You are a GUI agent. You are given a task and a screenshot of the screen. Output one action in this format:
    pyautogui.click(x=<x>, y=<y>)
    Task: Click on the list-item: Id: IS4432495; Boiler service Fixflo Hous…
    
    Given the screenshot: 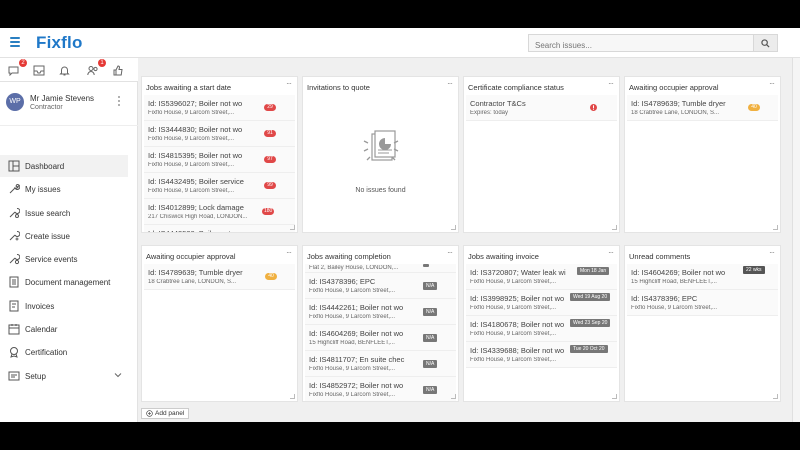 What is the action you would take?
    pyautogui.click(x=219, y=186)
    